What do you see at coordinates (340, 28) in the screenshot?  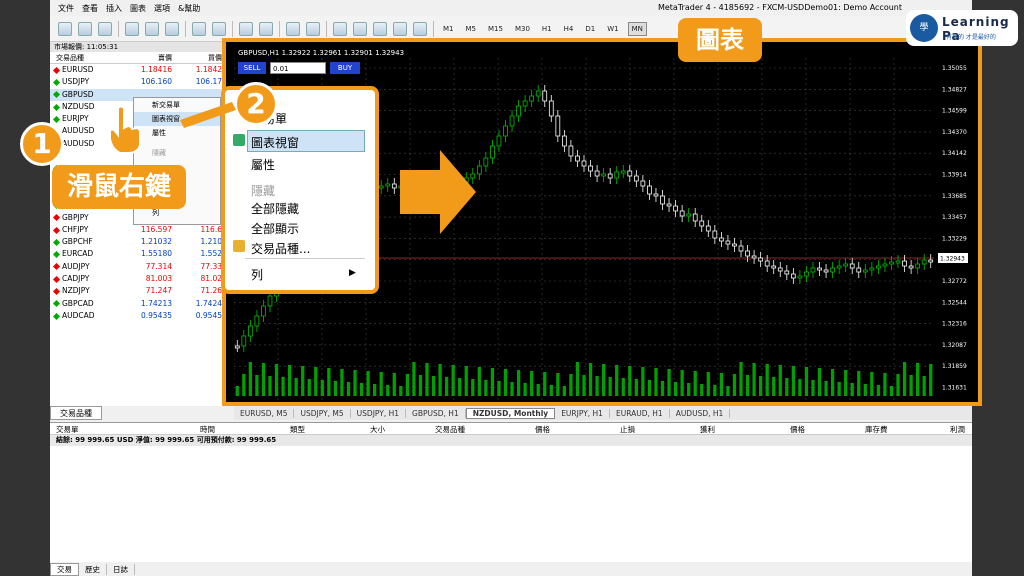 I see `vertical-line-icon` at bounding box center [340, 28].